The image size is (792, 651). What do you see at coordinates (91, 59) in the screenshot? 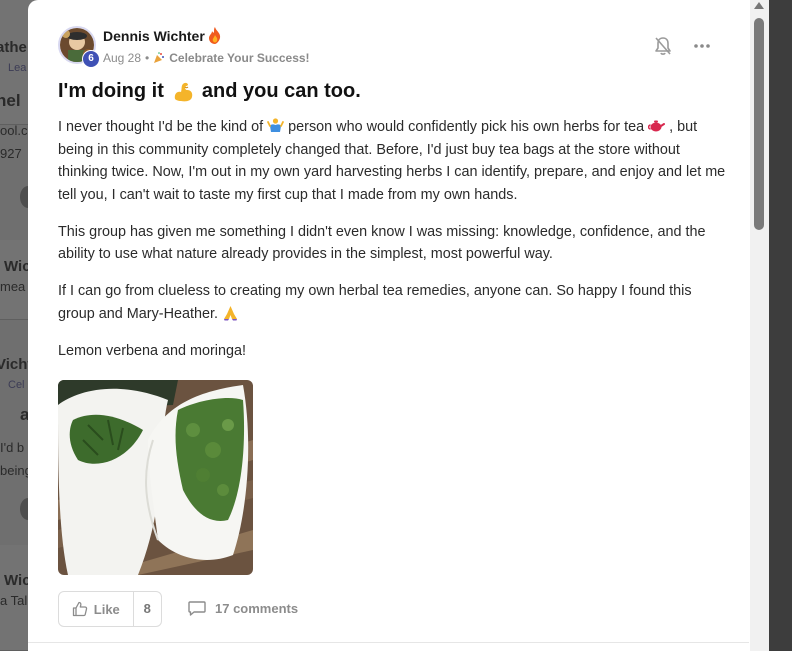
I see `level-badge: 6` at bounding box center [91, 59].